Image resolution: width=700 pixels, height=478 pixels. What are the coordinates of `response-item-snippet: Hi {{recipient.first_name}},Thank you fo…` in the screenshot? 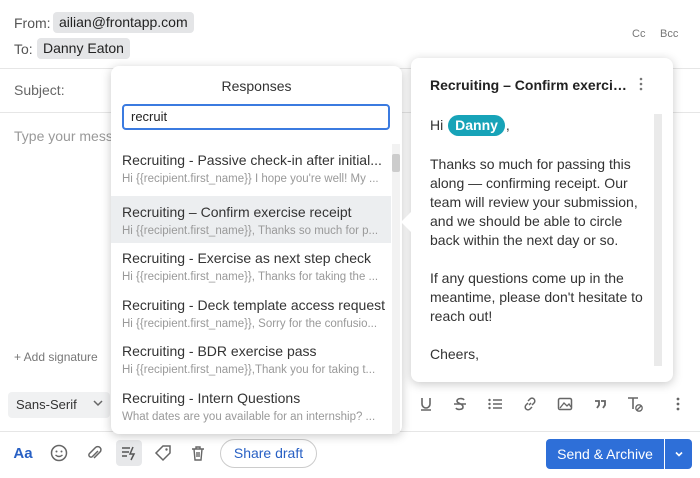 It's located at (249, 370).